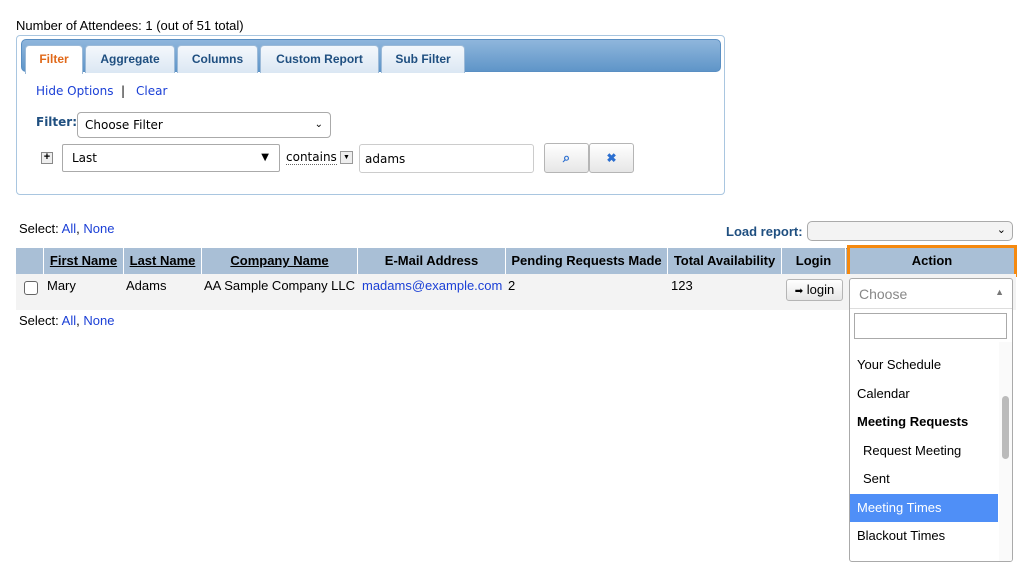  I want to click on header-total-availability: Total Availability, so click(725, 261).